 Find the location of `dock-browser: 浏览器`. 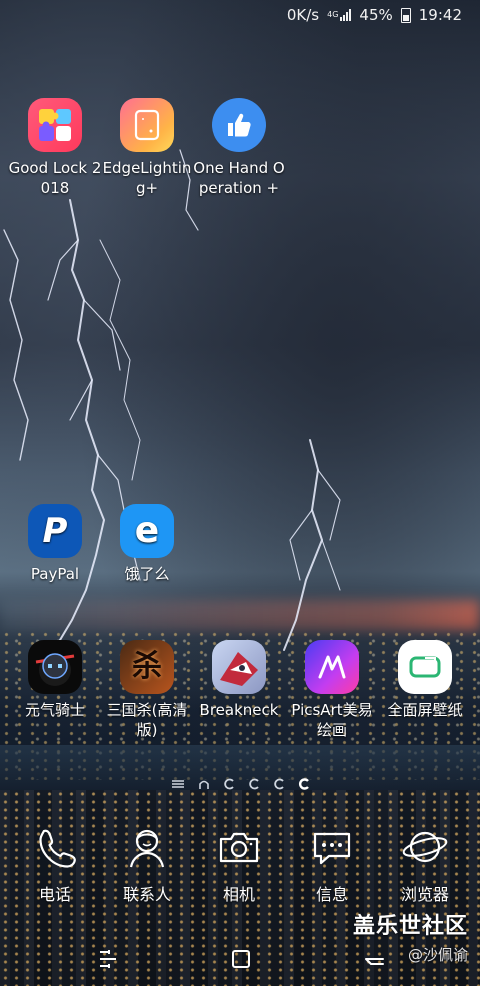

dock-browser: 浏览器 is located at coordinates (425, 865).